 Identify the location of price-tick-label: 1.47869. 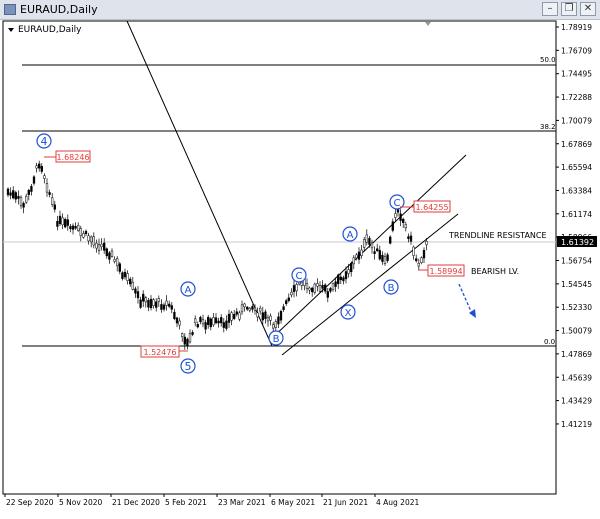
(576, 354).